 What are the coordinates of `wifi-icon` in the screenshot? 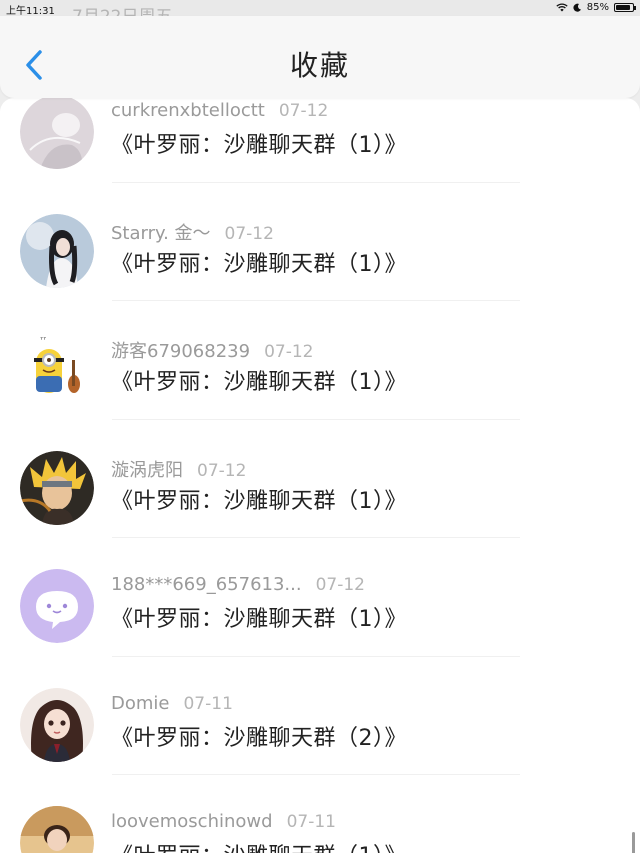 It's located at (562, 7).